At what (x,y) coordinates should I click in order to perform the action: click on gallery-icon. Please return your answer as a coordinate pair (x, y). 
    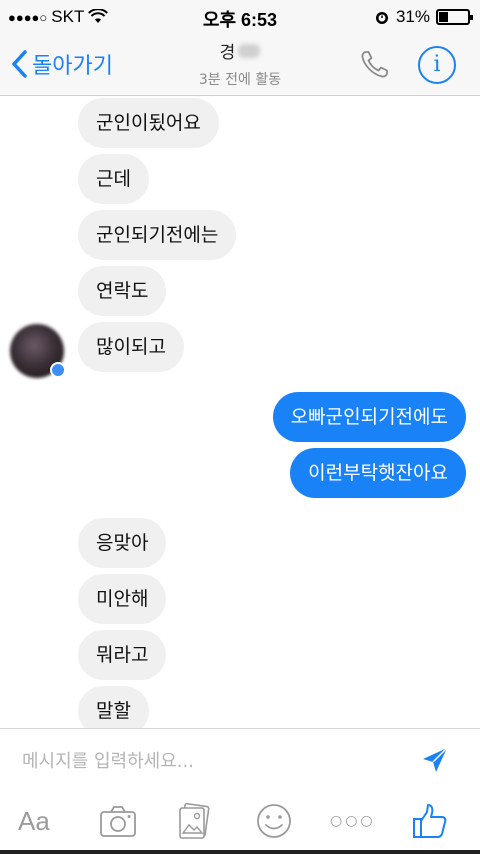
    Looking at the image, I should click on (194, 821).